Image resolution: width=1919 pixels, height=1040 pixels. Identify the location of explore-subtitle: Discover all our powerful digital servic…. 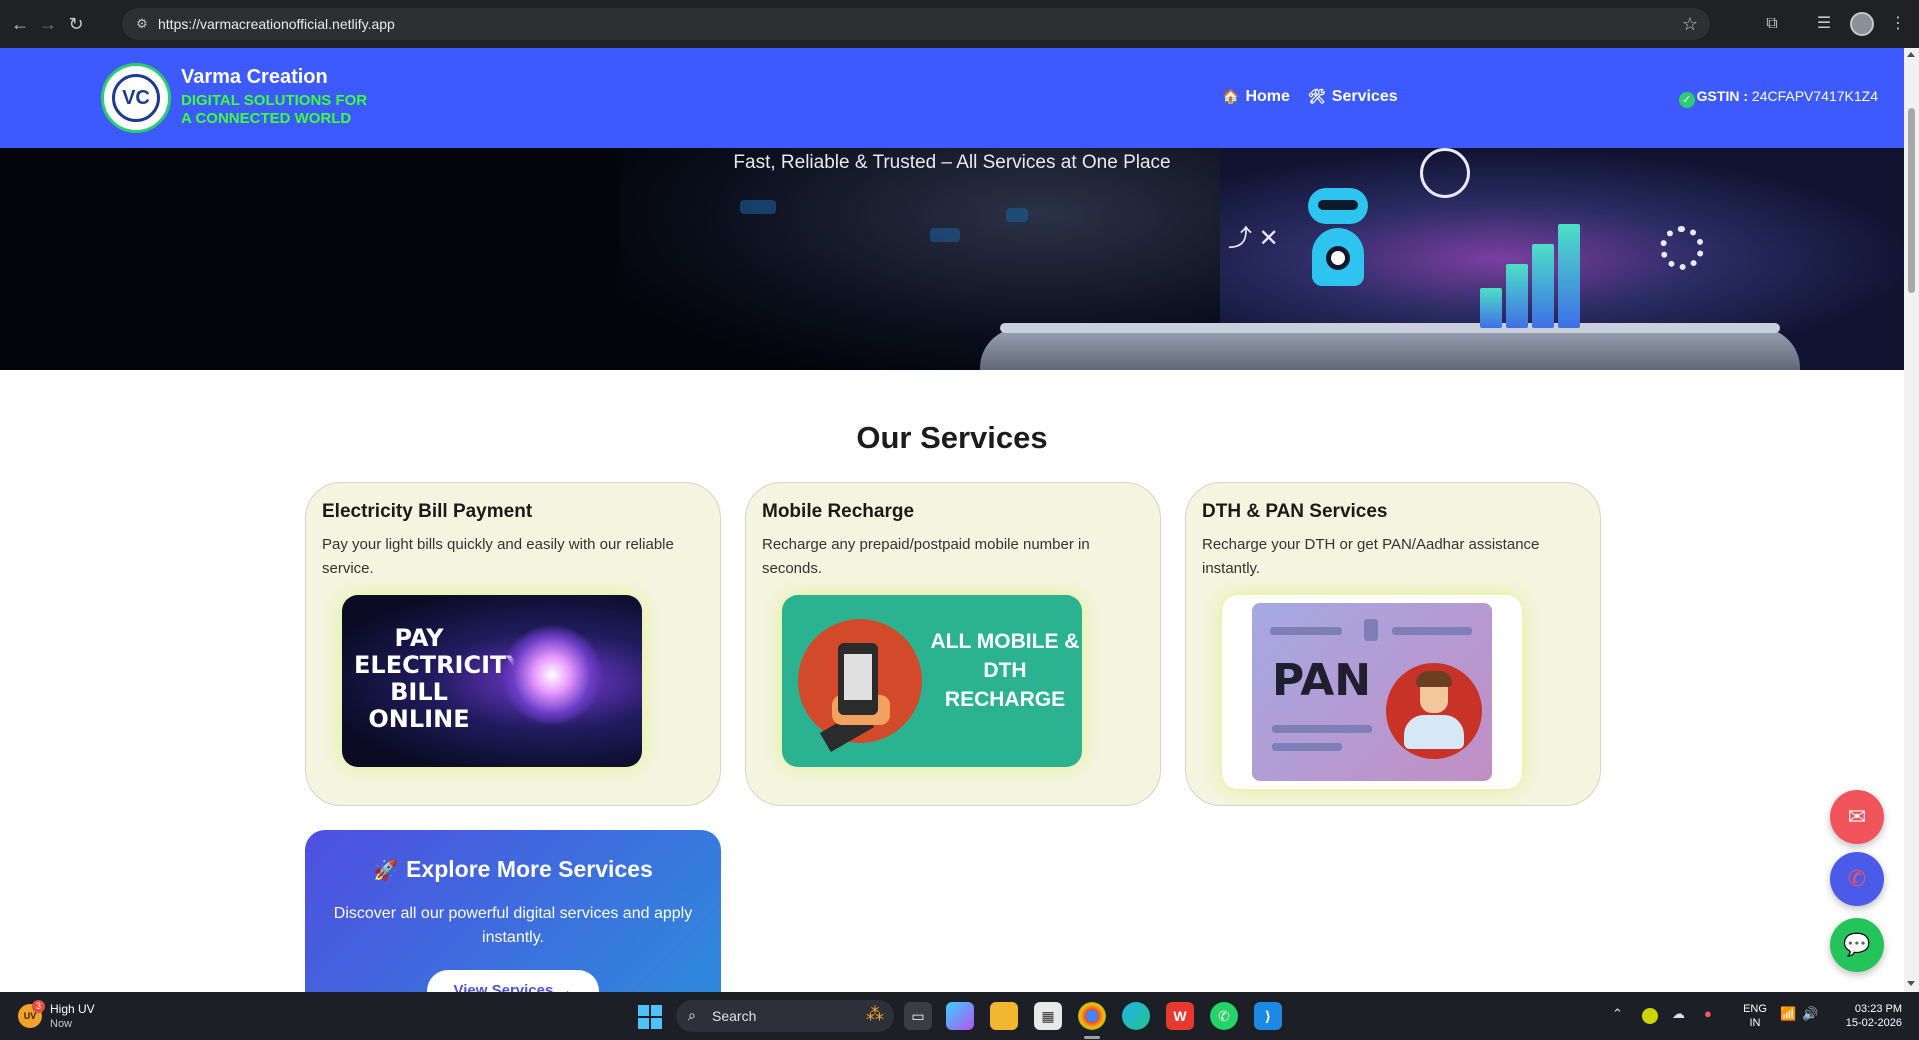
(513, 925).